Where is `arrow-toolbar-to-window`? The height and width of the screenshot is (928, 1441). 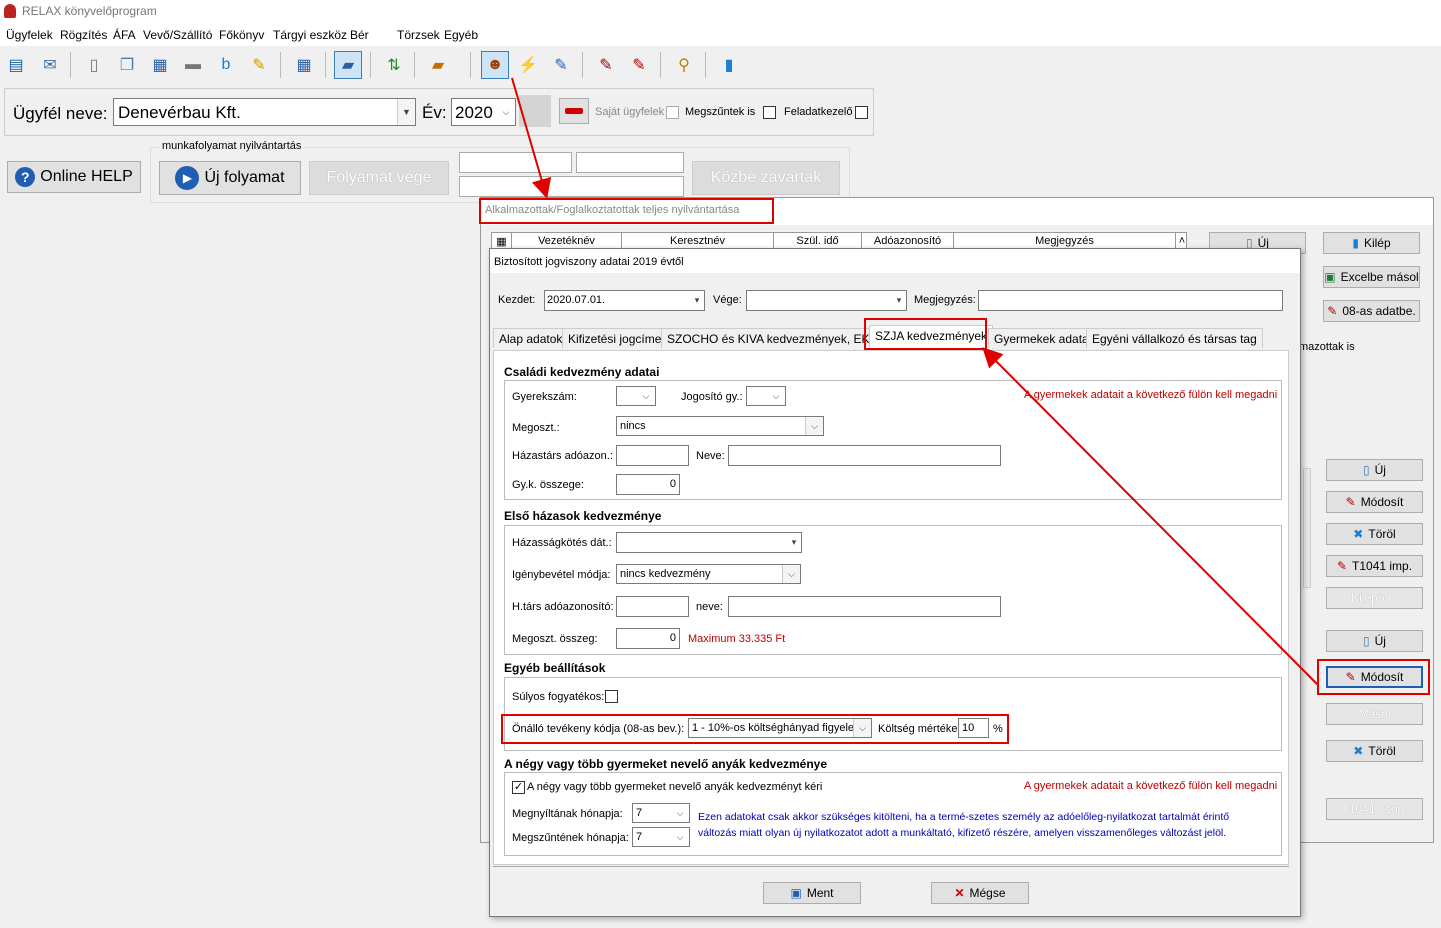 arrow-toolbar-to-window is located at coordinates (531, 138).